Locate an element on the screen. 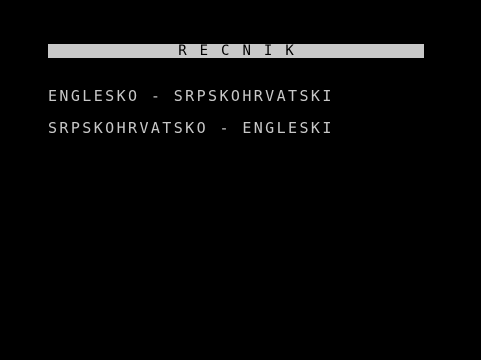 The height and width of the screenshot is (360, 481). menu-item-serbocroatian-english: SRPSKOHRVATSKO - ENGLESKI is located at coordinates (238, 128).